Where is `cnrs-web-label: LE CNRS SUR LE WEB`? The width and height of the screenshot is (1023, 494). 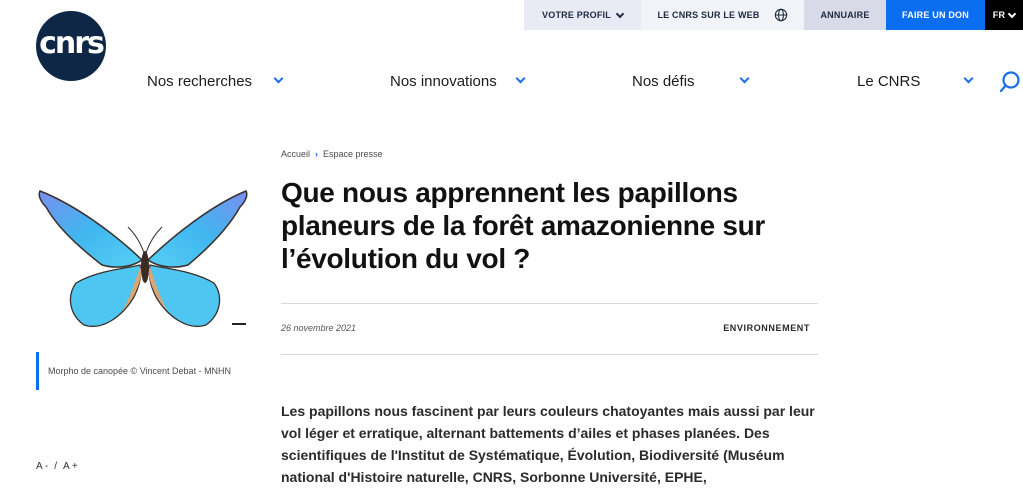 cnrs-web-label: LE CNRS SUR LE WEB is located at coordinates (708, 15).